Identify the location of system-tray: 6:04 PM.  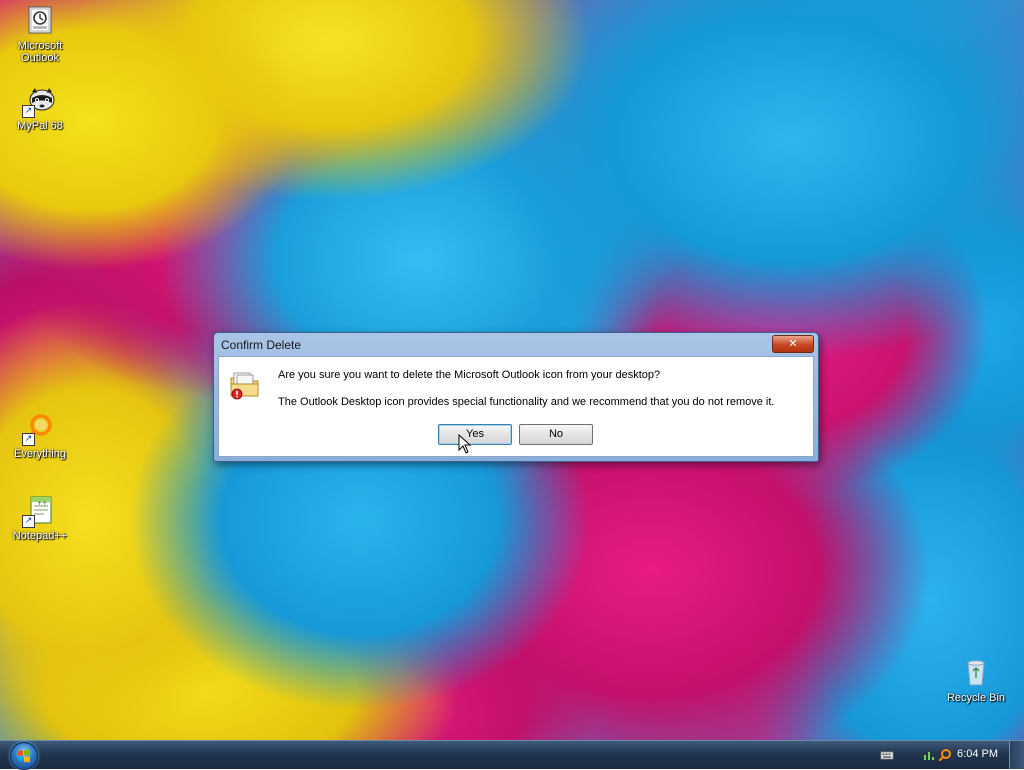
(949, 755).